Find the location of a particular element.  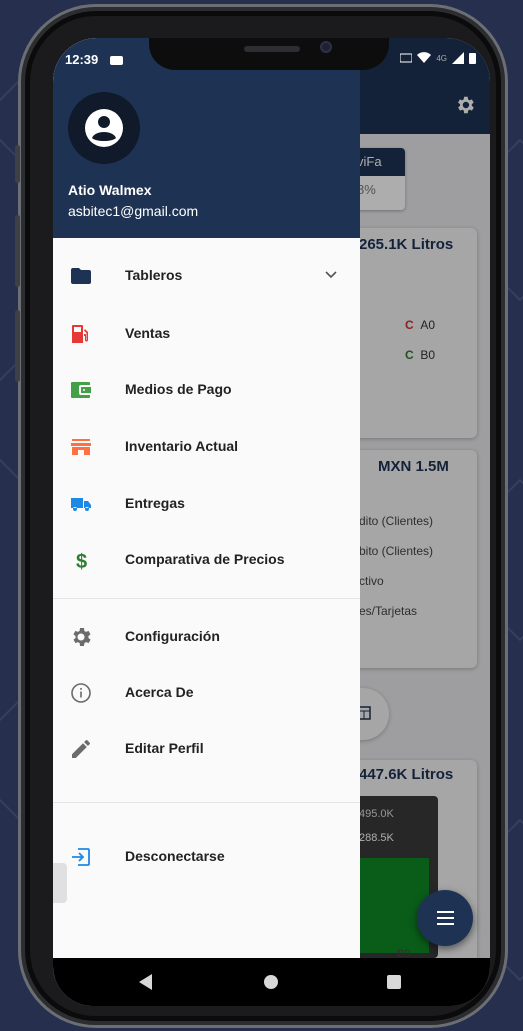

network-type: 4G is located at coordinates (441, 58).